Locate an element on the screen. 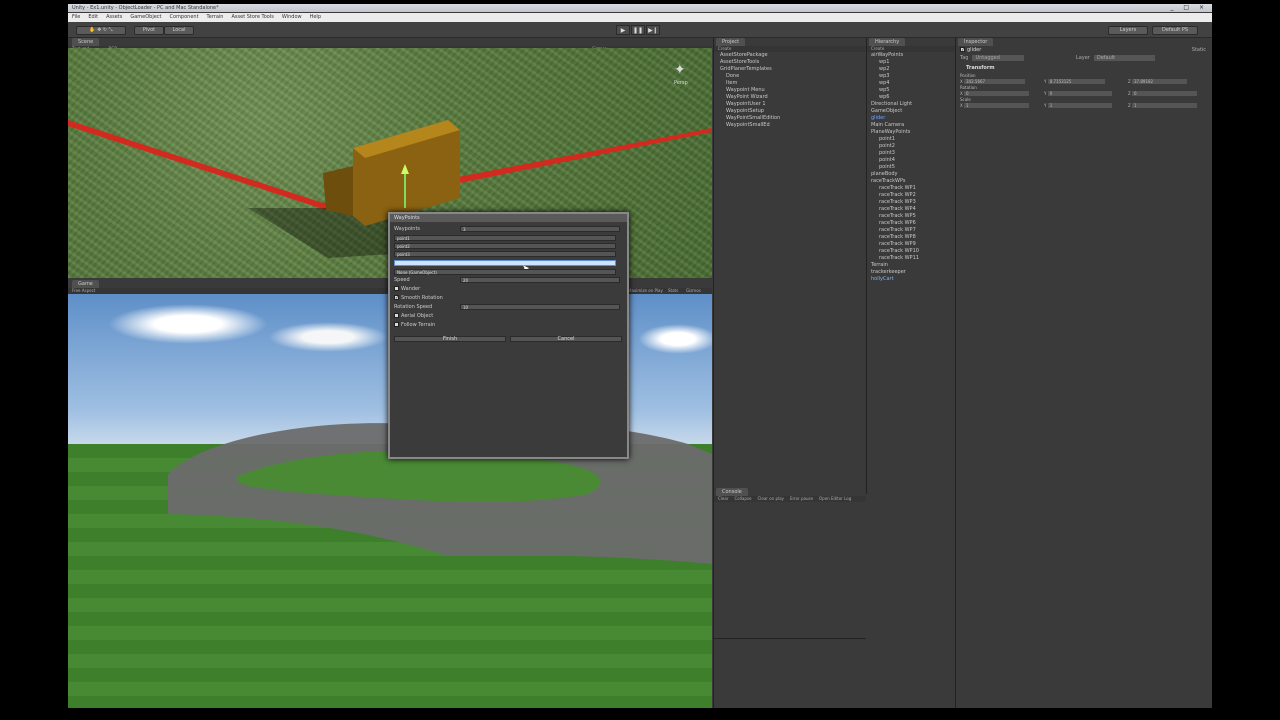  play-button: ▶ is located at coordinates (623, 30).